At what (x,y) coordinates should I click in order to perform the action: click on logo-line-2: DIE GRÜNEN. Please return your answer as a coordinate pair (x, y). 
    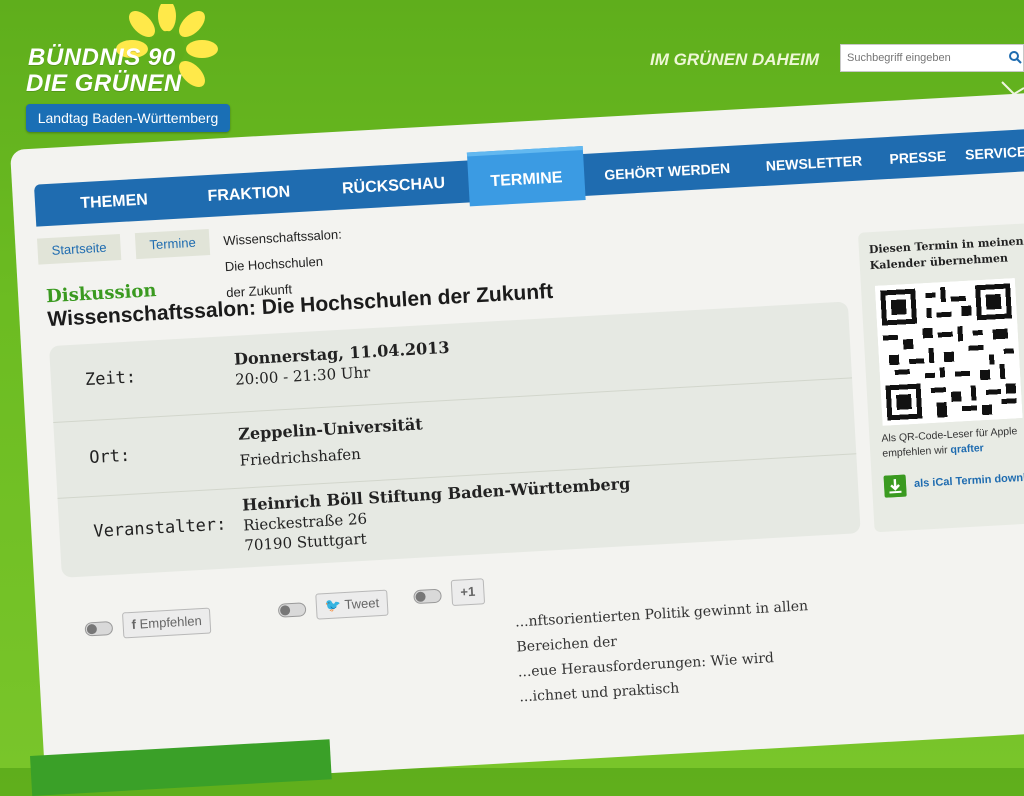
    Looking at the image, I should click on (104, 83).